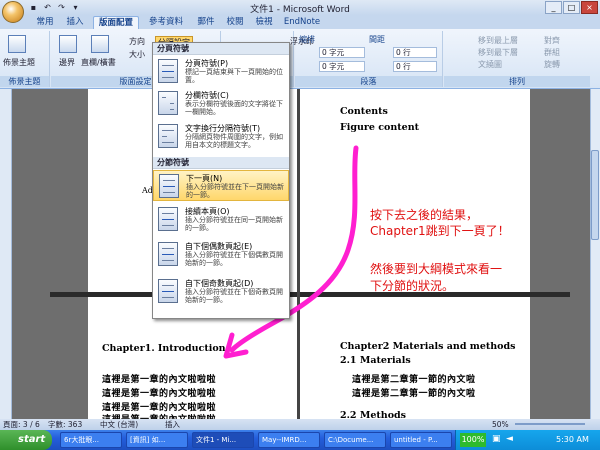  Describe the element at coordinates (221, 254) in the screenshot. I see `menu-item-even-page: 自下個偶數頁起(E) 插入分節符號並在下個偶數頁開始新的一節。` at that location.